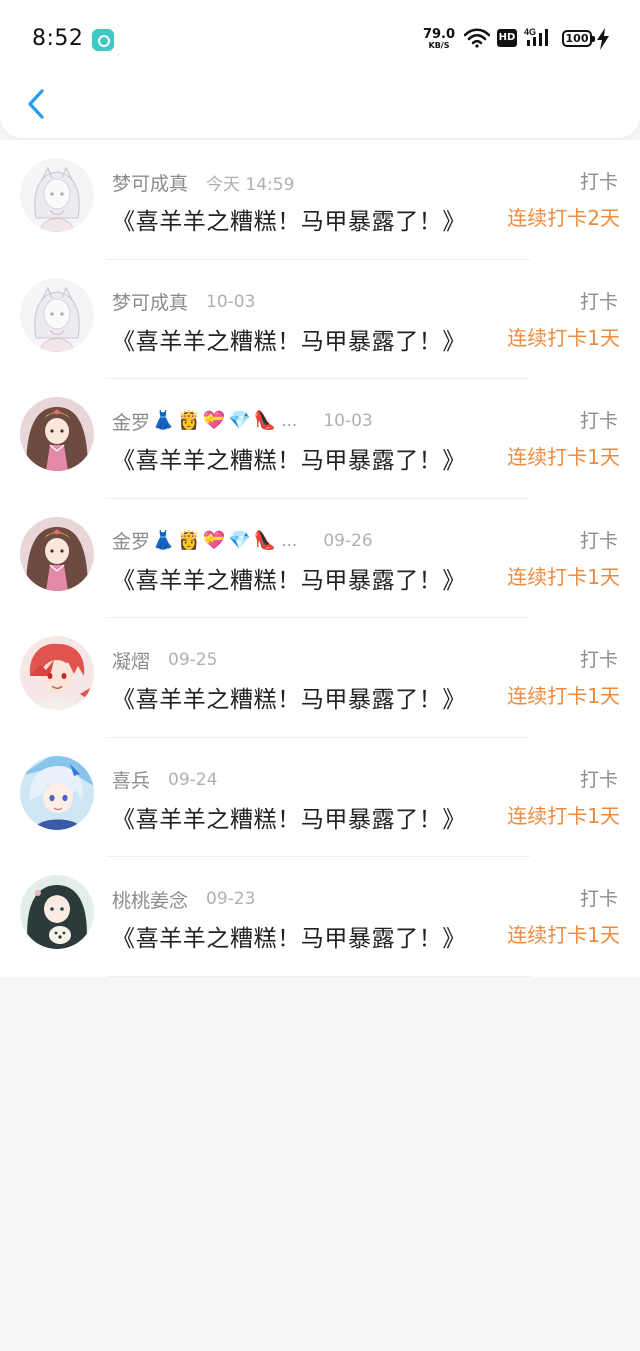 Image resolution: width=640 pixels, height=1351 pixels. I want to click on wifi-icon, so click(477, 38).